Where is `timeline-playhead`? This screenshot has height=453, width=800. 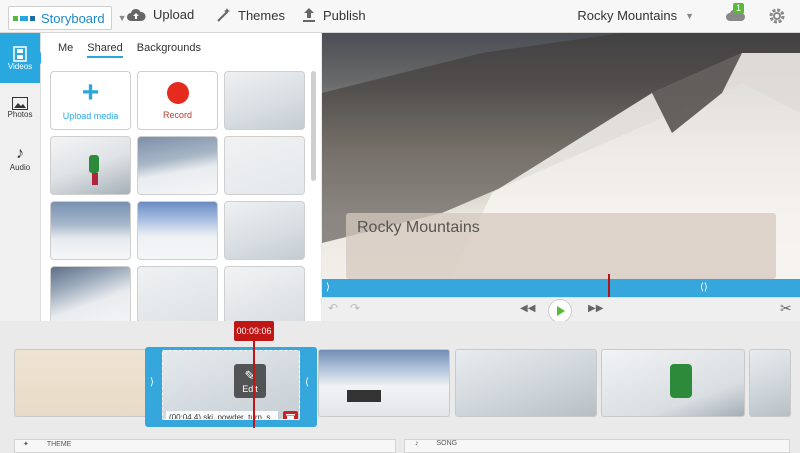 timeline-playhead is located at coordinates (254, 384).